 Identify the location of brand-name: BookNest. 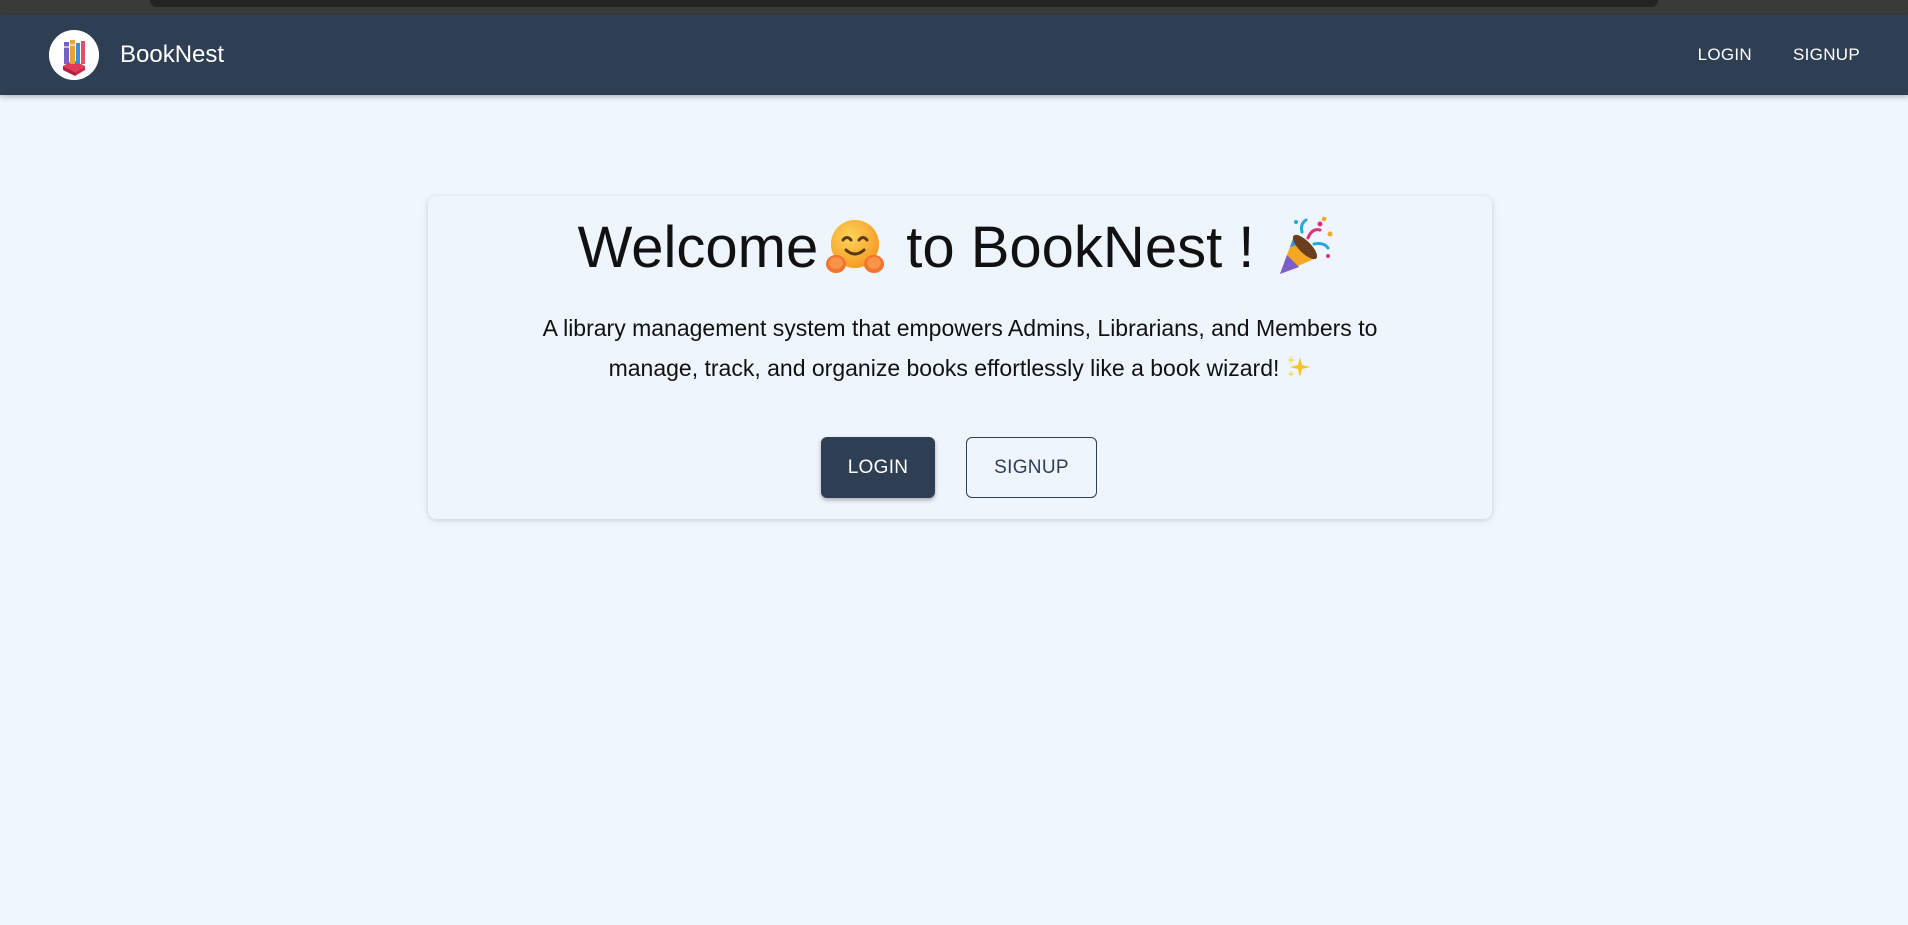
(172, 55).